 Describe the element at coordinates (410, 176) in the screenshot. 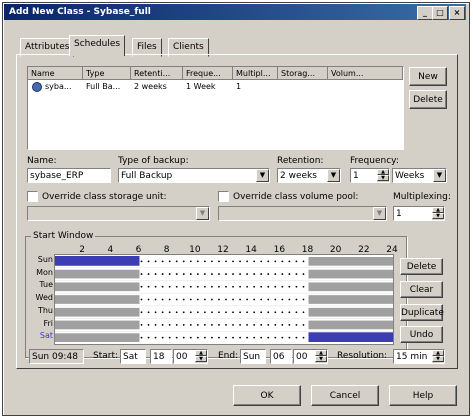

I see `frequency-unit-value: Weeks` at that location.